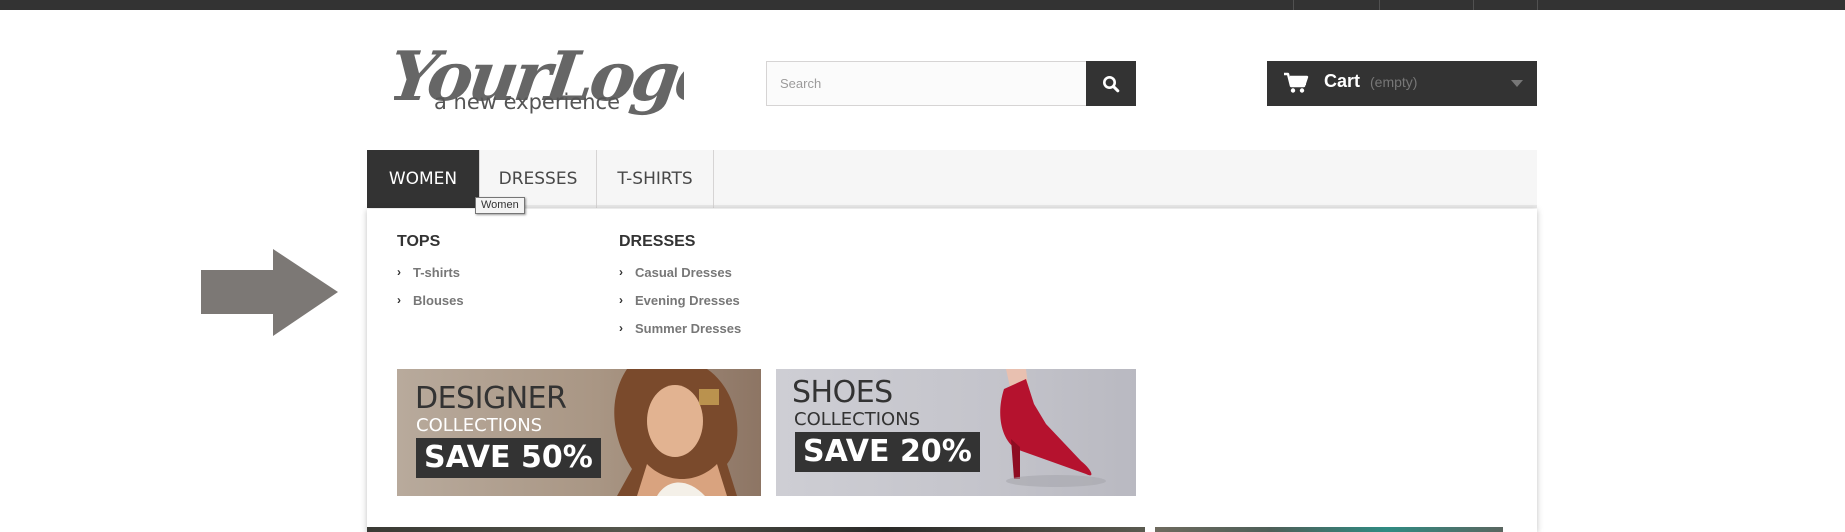 This screenshot has width=1845, height=532. I want to click on model-photo, so click(676, 432).